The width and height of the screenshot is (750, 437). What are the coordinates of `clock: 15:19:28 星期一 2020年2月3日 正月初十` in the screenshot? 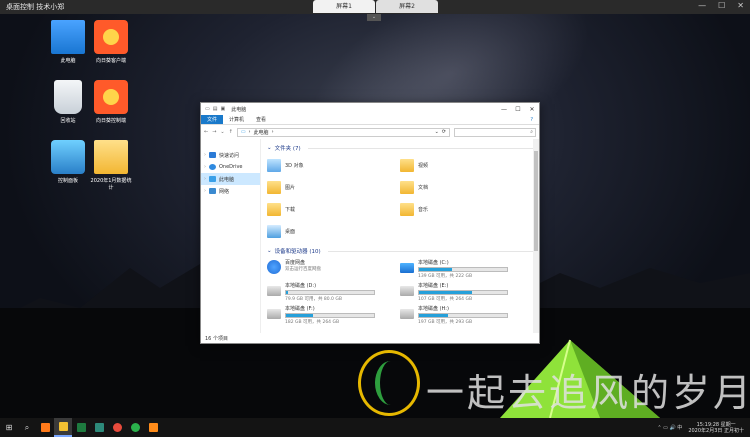 It's located at (716, 428).